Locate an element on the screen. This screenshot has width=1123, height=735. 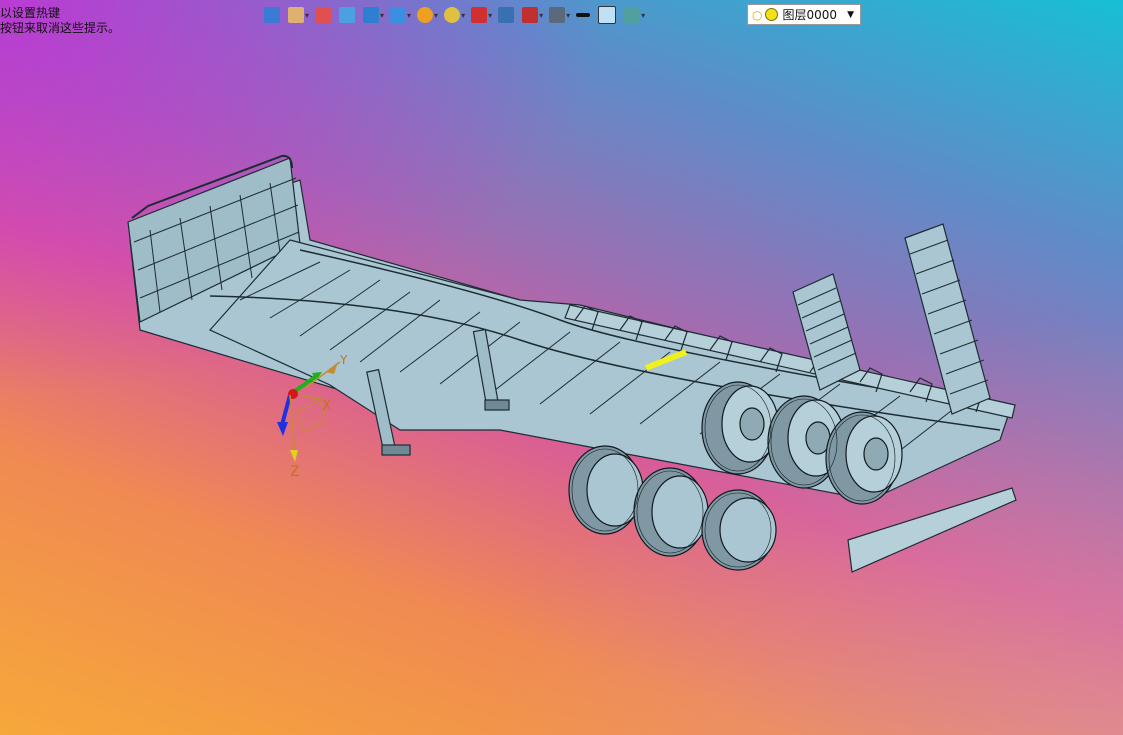
x-axis-label: X is located at coordinates (327, 406).